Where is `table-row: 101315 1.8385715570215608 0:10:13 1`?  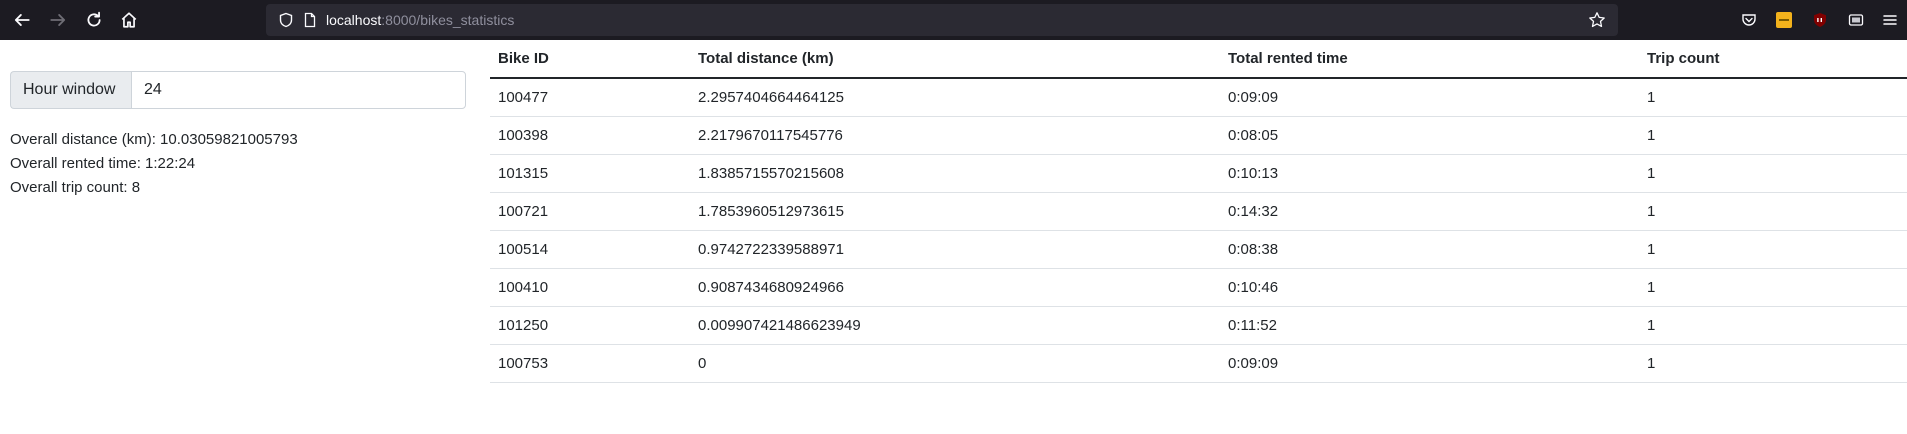 table-row: 101315 1.8385715570215608 0:10:13 1 is located at coordinates (1198, 173).